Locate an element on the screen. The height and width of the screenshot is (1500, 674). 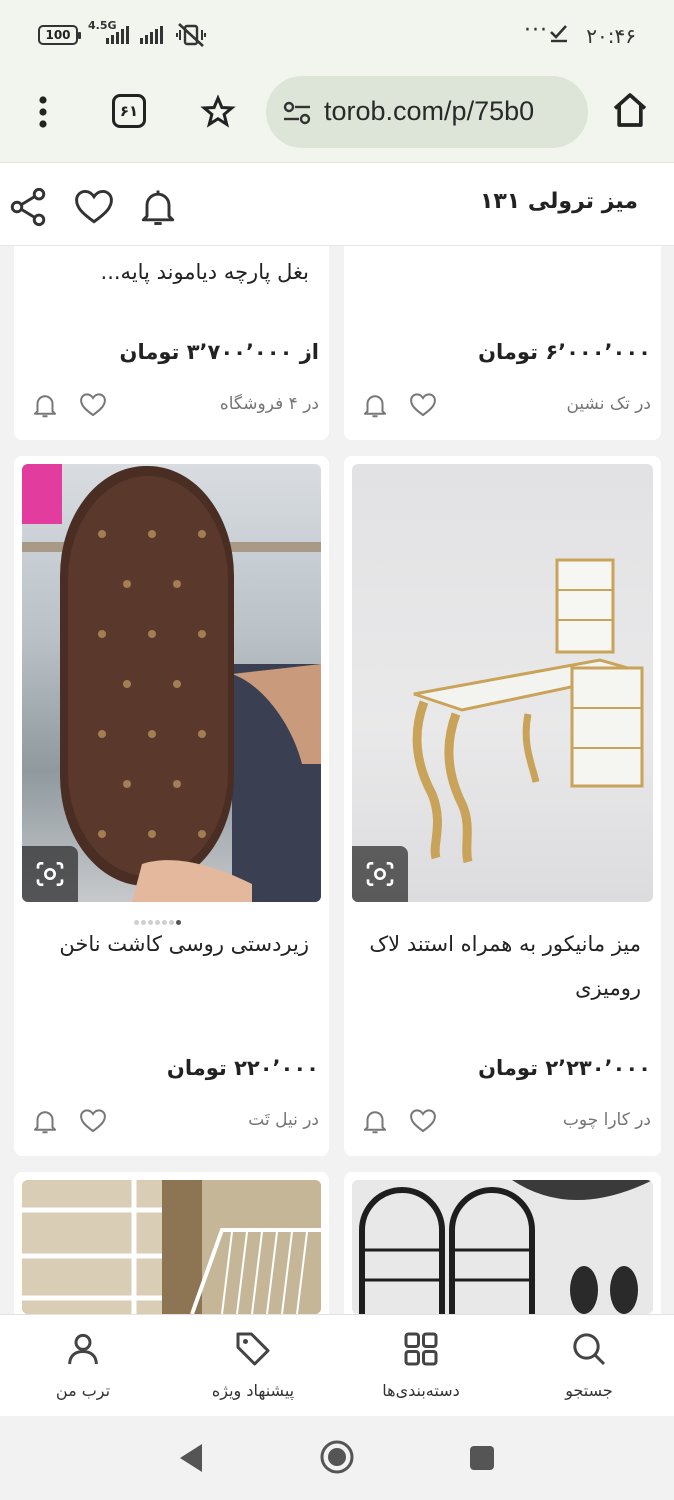
vibrate-off-icon is located at coordinates (191, 35).